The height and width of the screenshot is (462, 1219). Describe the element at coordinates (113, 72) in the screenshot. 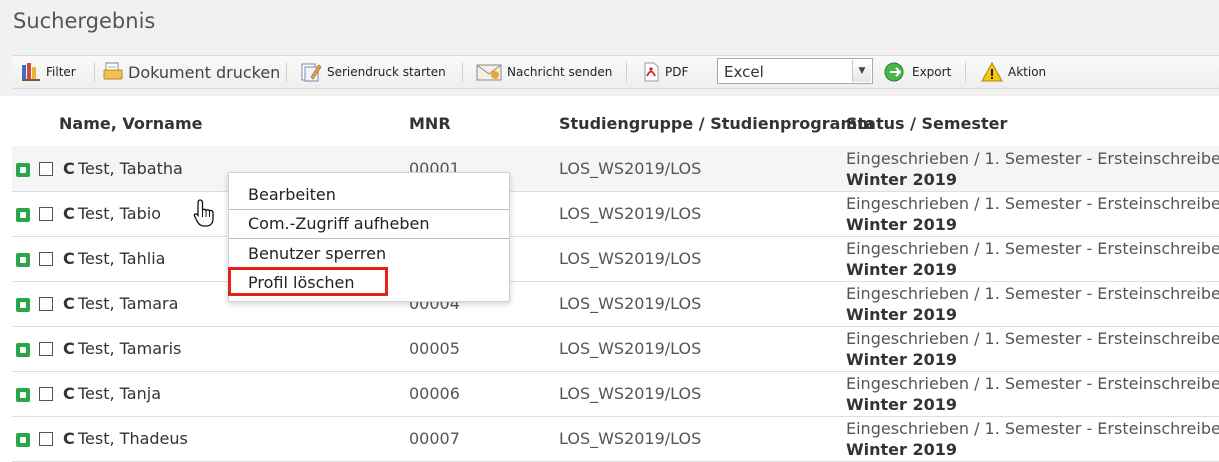

I see `document-print-icon` at that location.